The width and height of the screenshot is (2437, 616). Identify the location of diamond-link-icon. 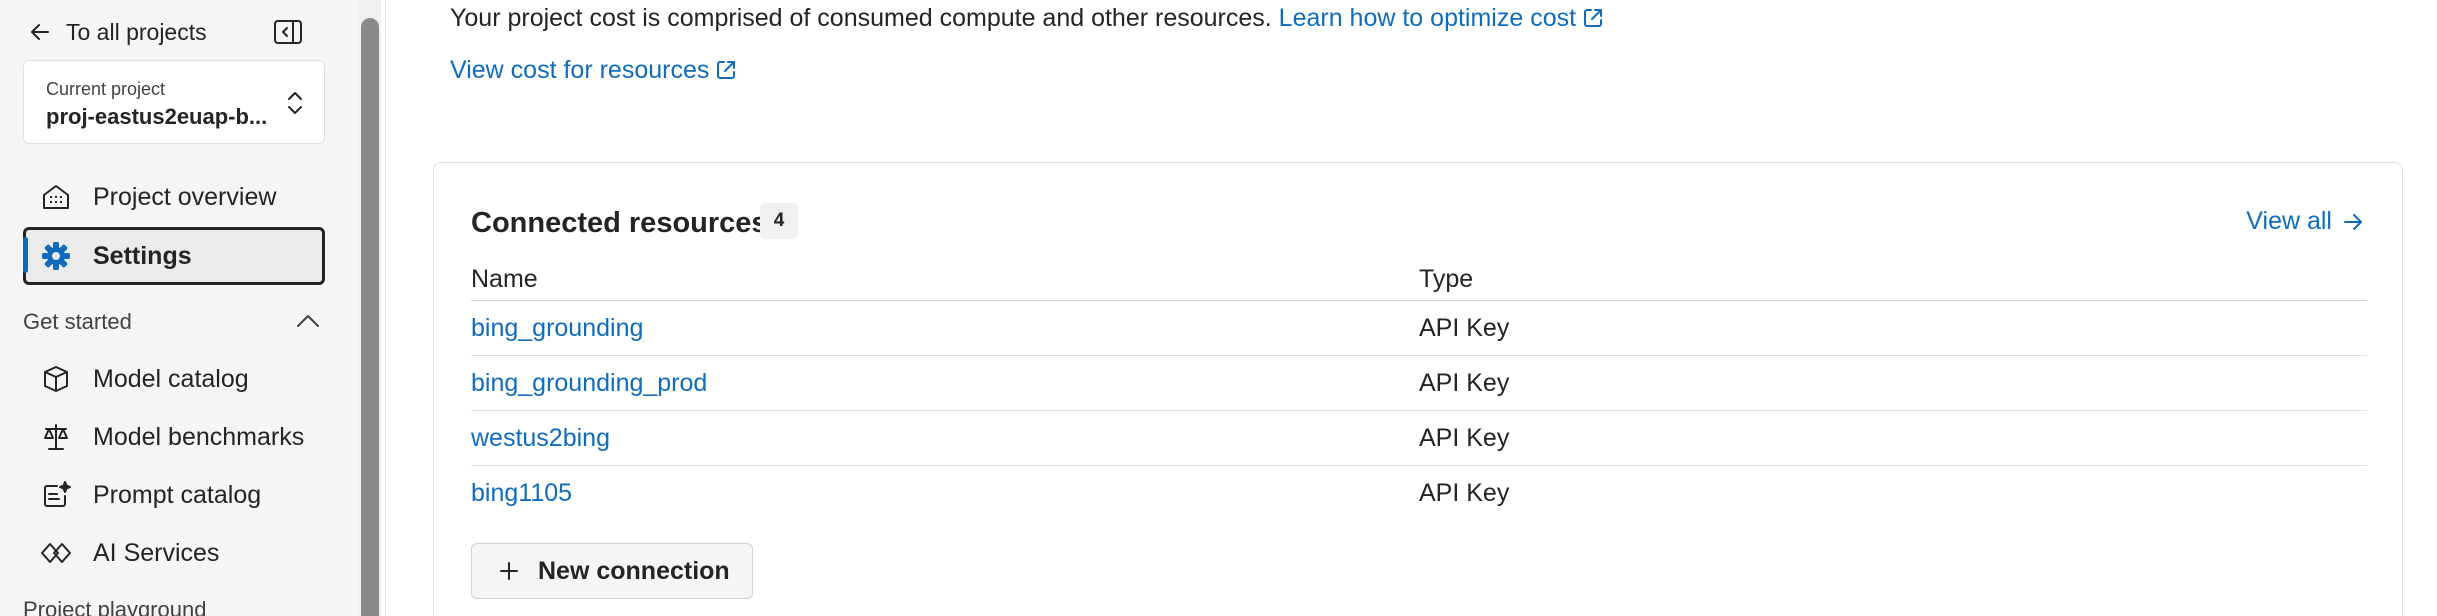
(56, 553).